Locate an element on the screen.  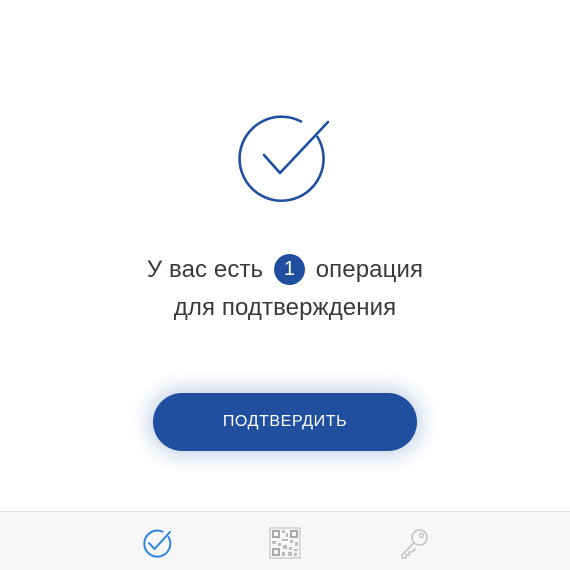
qr-code-icon is located at coordinates (285, 543).